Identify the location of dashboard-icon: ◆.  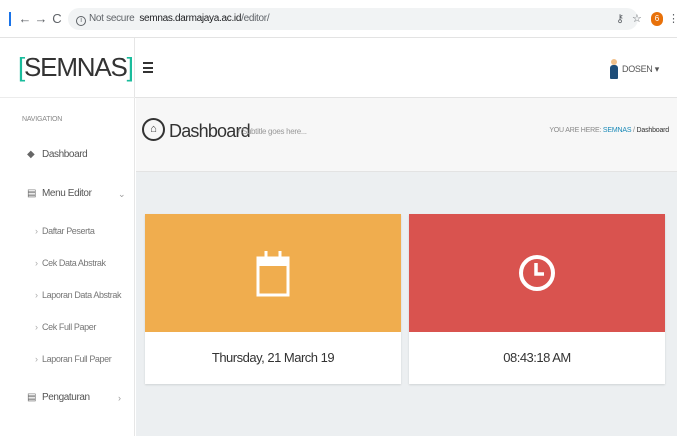
(31, 154).